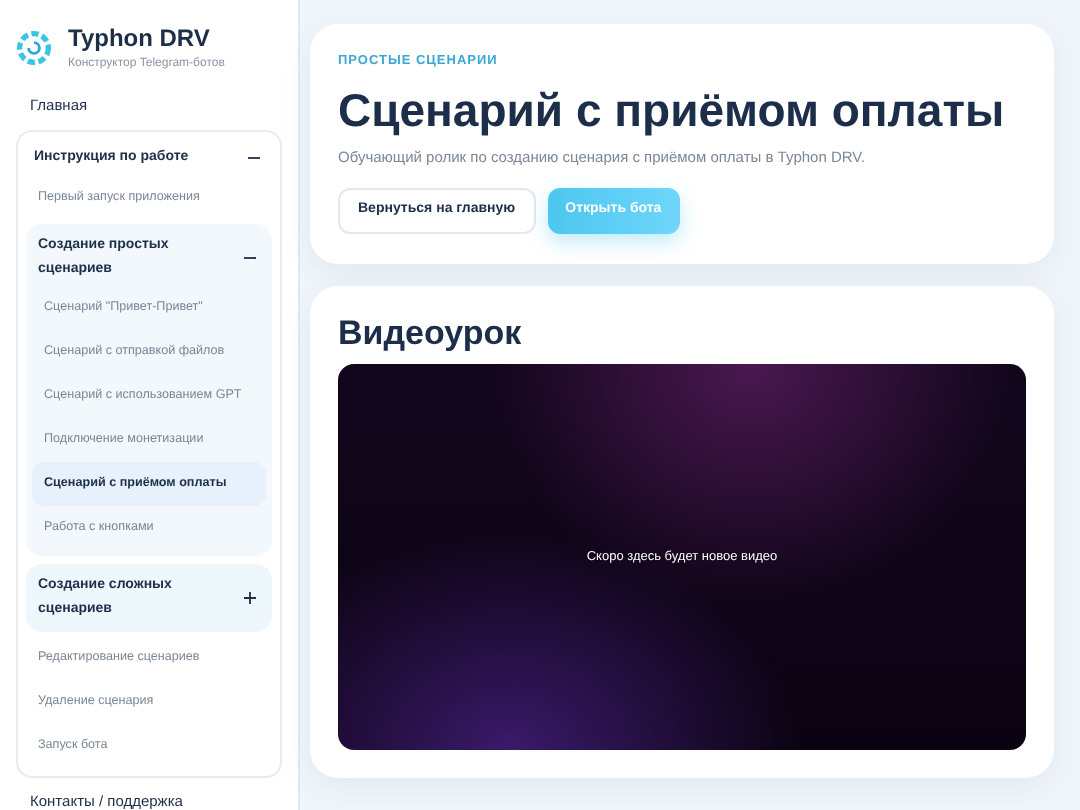 The image size is (1080, 810). I want to click on section-title: Видеоурок, so click(431, 334).